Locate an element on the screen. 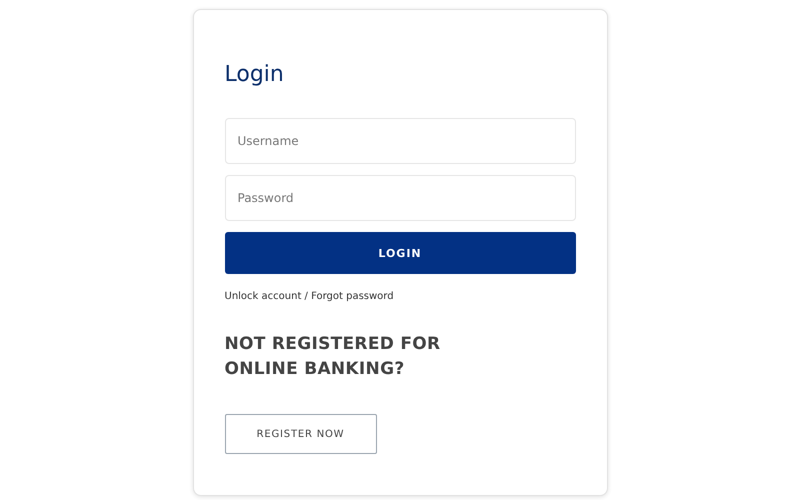  register-button: REGISTER NOW is located at coordinates (300, 434).